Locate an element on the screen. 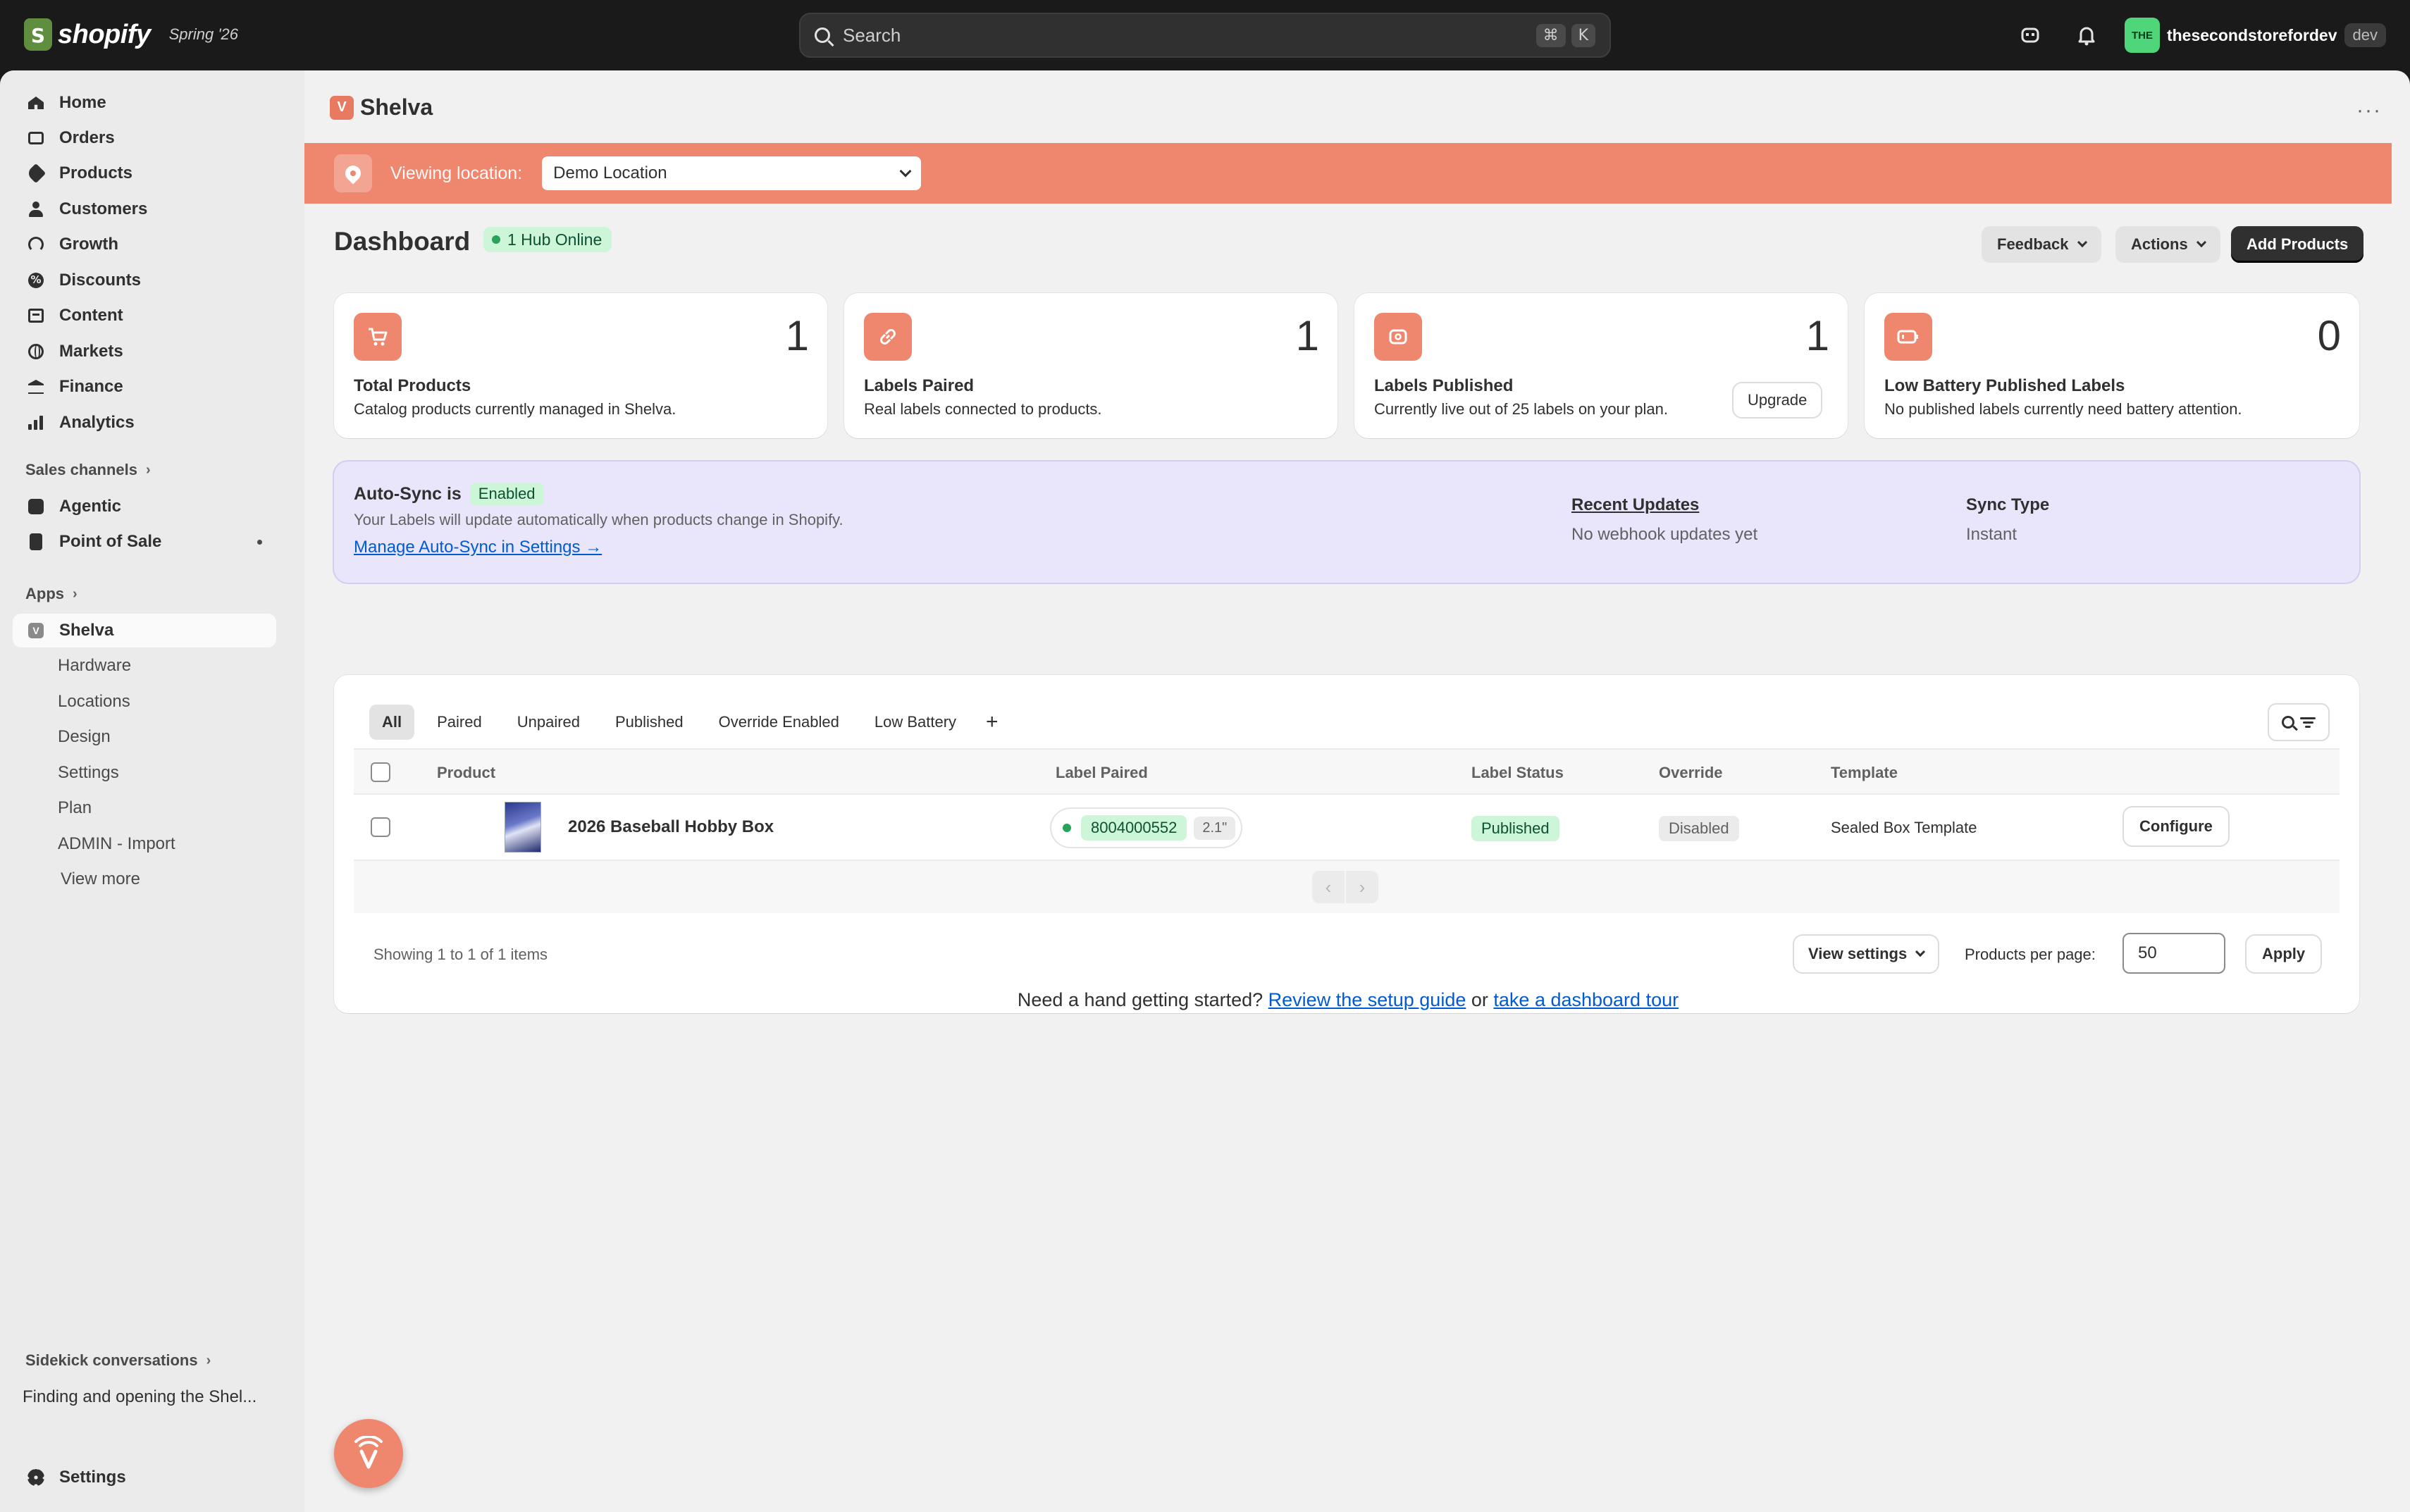  sidebar-item-locations: Locations is located at coordinates (145, 702).